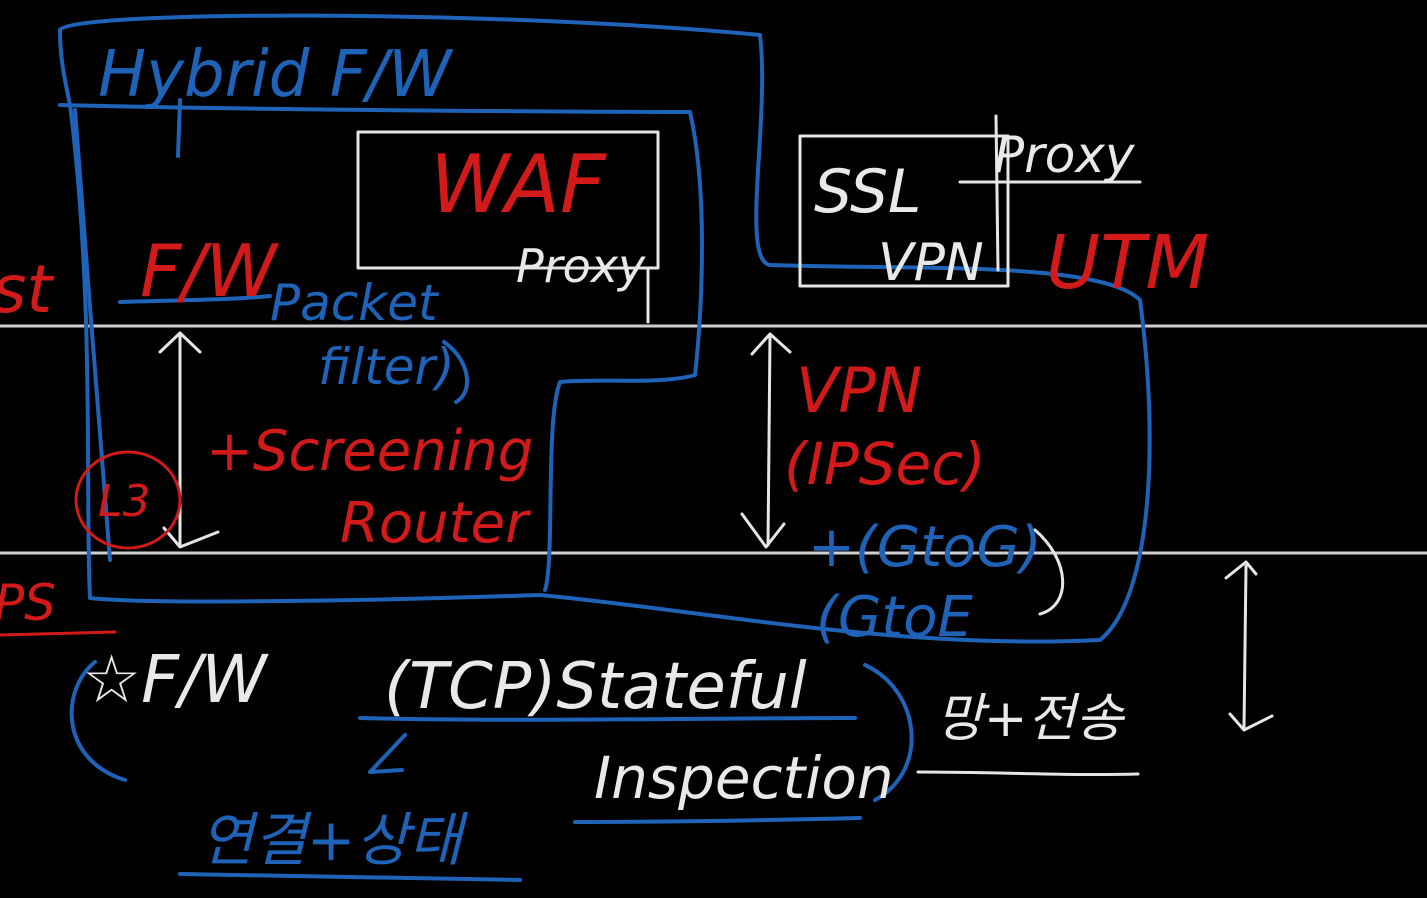  What do you see at coordinates (1127, 263) in the screenshot?
I see `utm-label: UTM` at bounding box center [1127, 263].